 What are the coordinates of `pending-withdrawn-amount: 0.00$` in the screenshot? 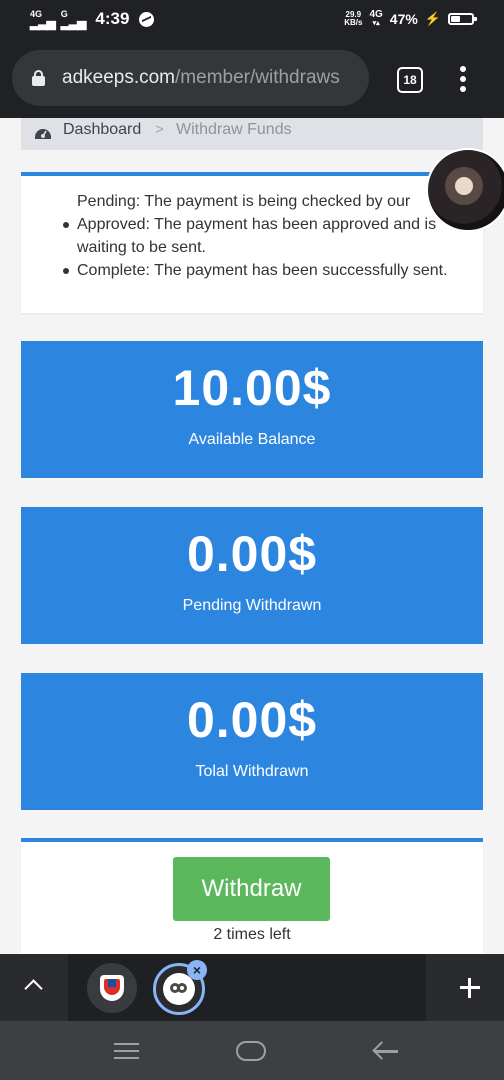 It's located at (252, 554).